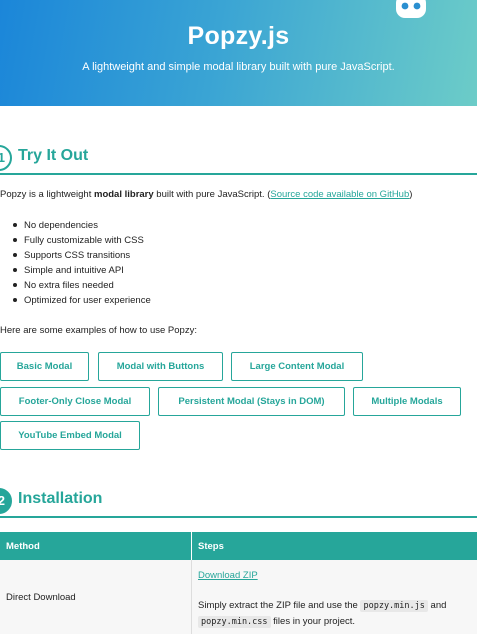  Describe the element at coordinates (47, 194) in the screenshot. I see `intro-text: Popzy is a lightweight` at that location.